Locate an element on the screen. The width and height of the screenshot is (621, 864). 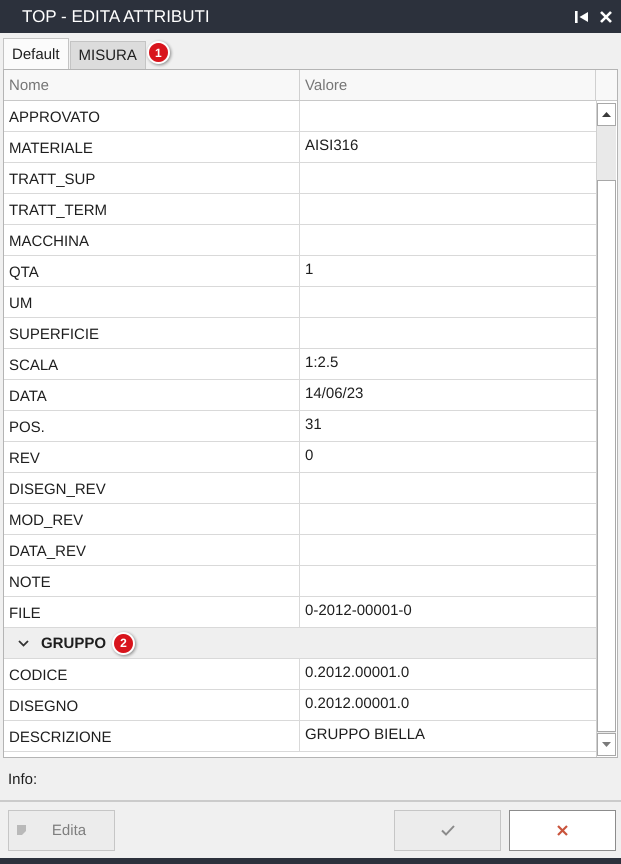
scroll-up-button is located at coordinates (606, 114).